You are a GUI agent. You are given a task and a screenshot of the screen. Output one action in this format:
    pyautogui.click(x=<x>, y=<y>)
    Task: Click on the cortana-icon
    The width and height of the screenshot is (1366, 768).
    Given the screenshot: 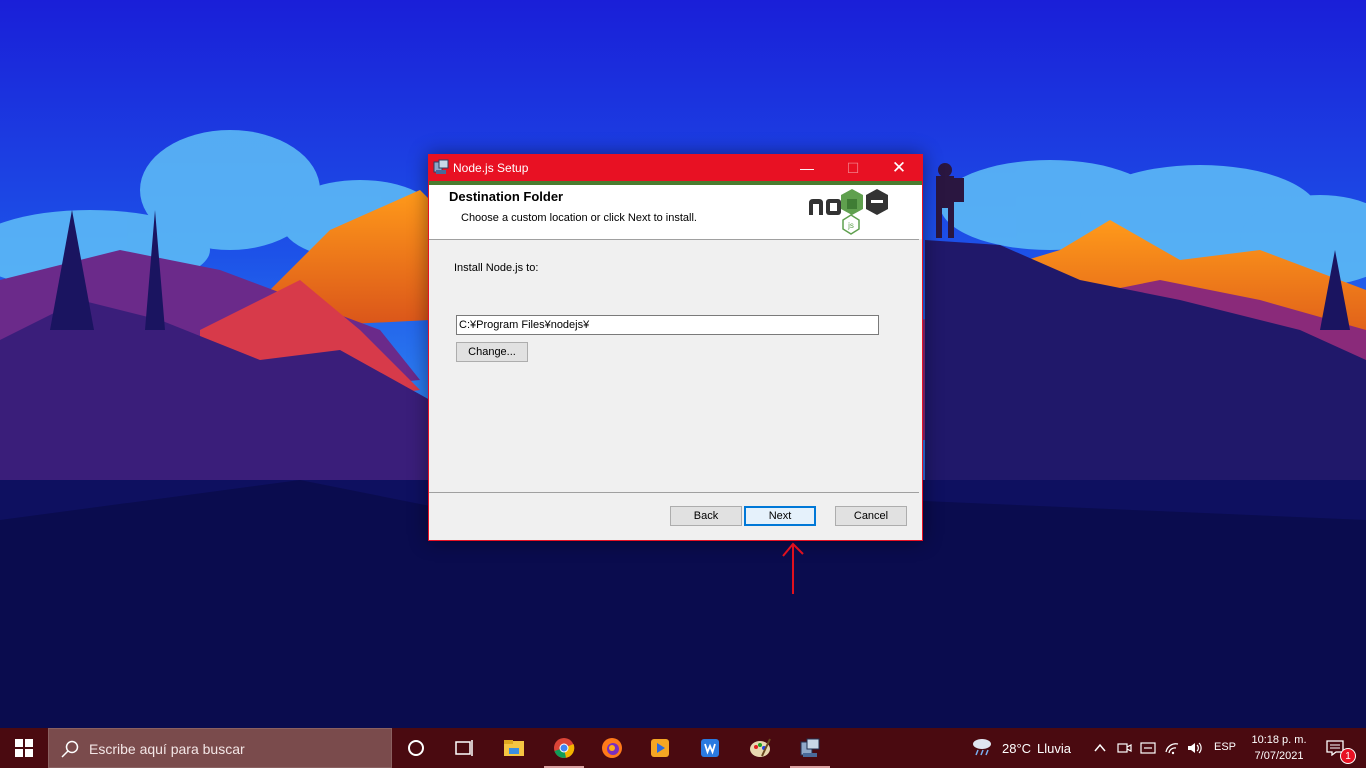 What is the action you would take?
    pyautogui.click(x=416, y=748)
    